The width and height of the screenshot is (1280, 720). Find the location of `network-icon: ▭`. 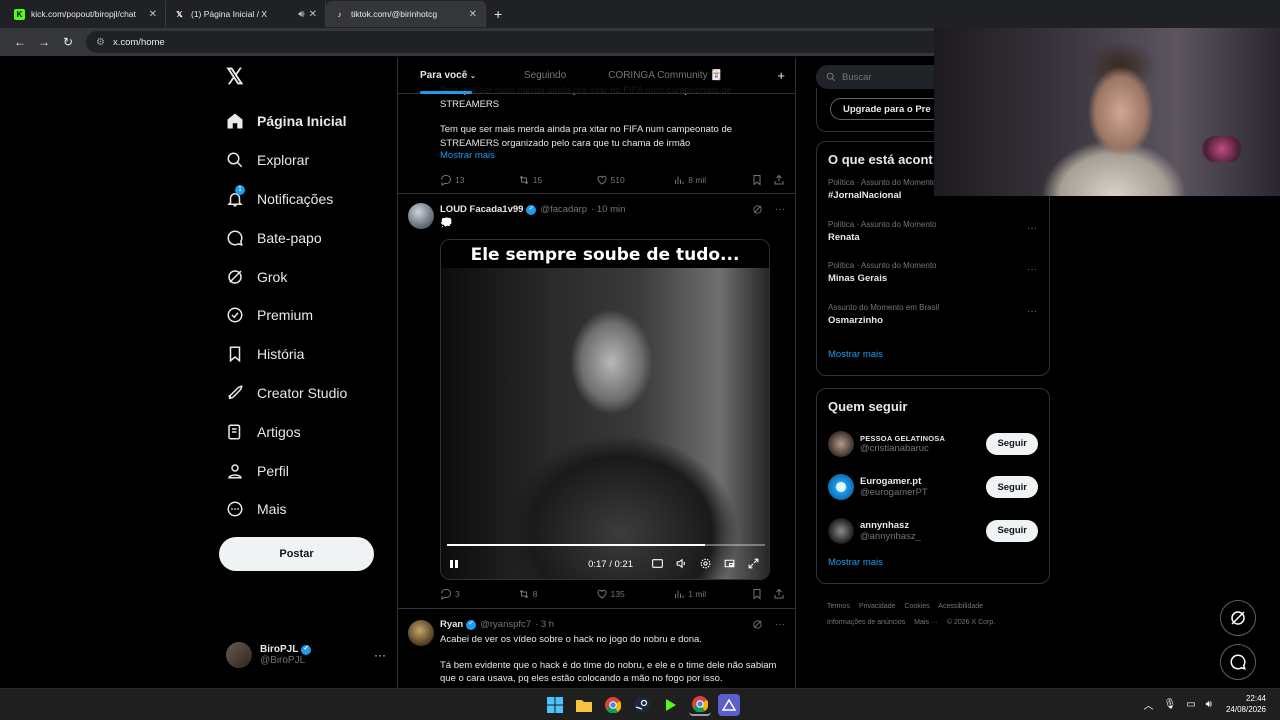

network-icon: ▭ is located at coordinates (1190, 704).